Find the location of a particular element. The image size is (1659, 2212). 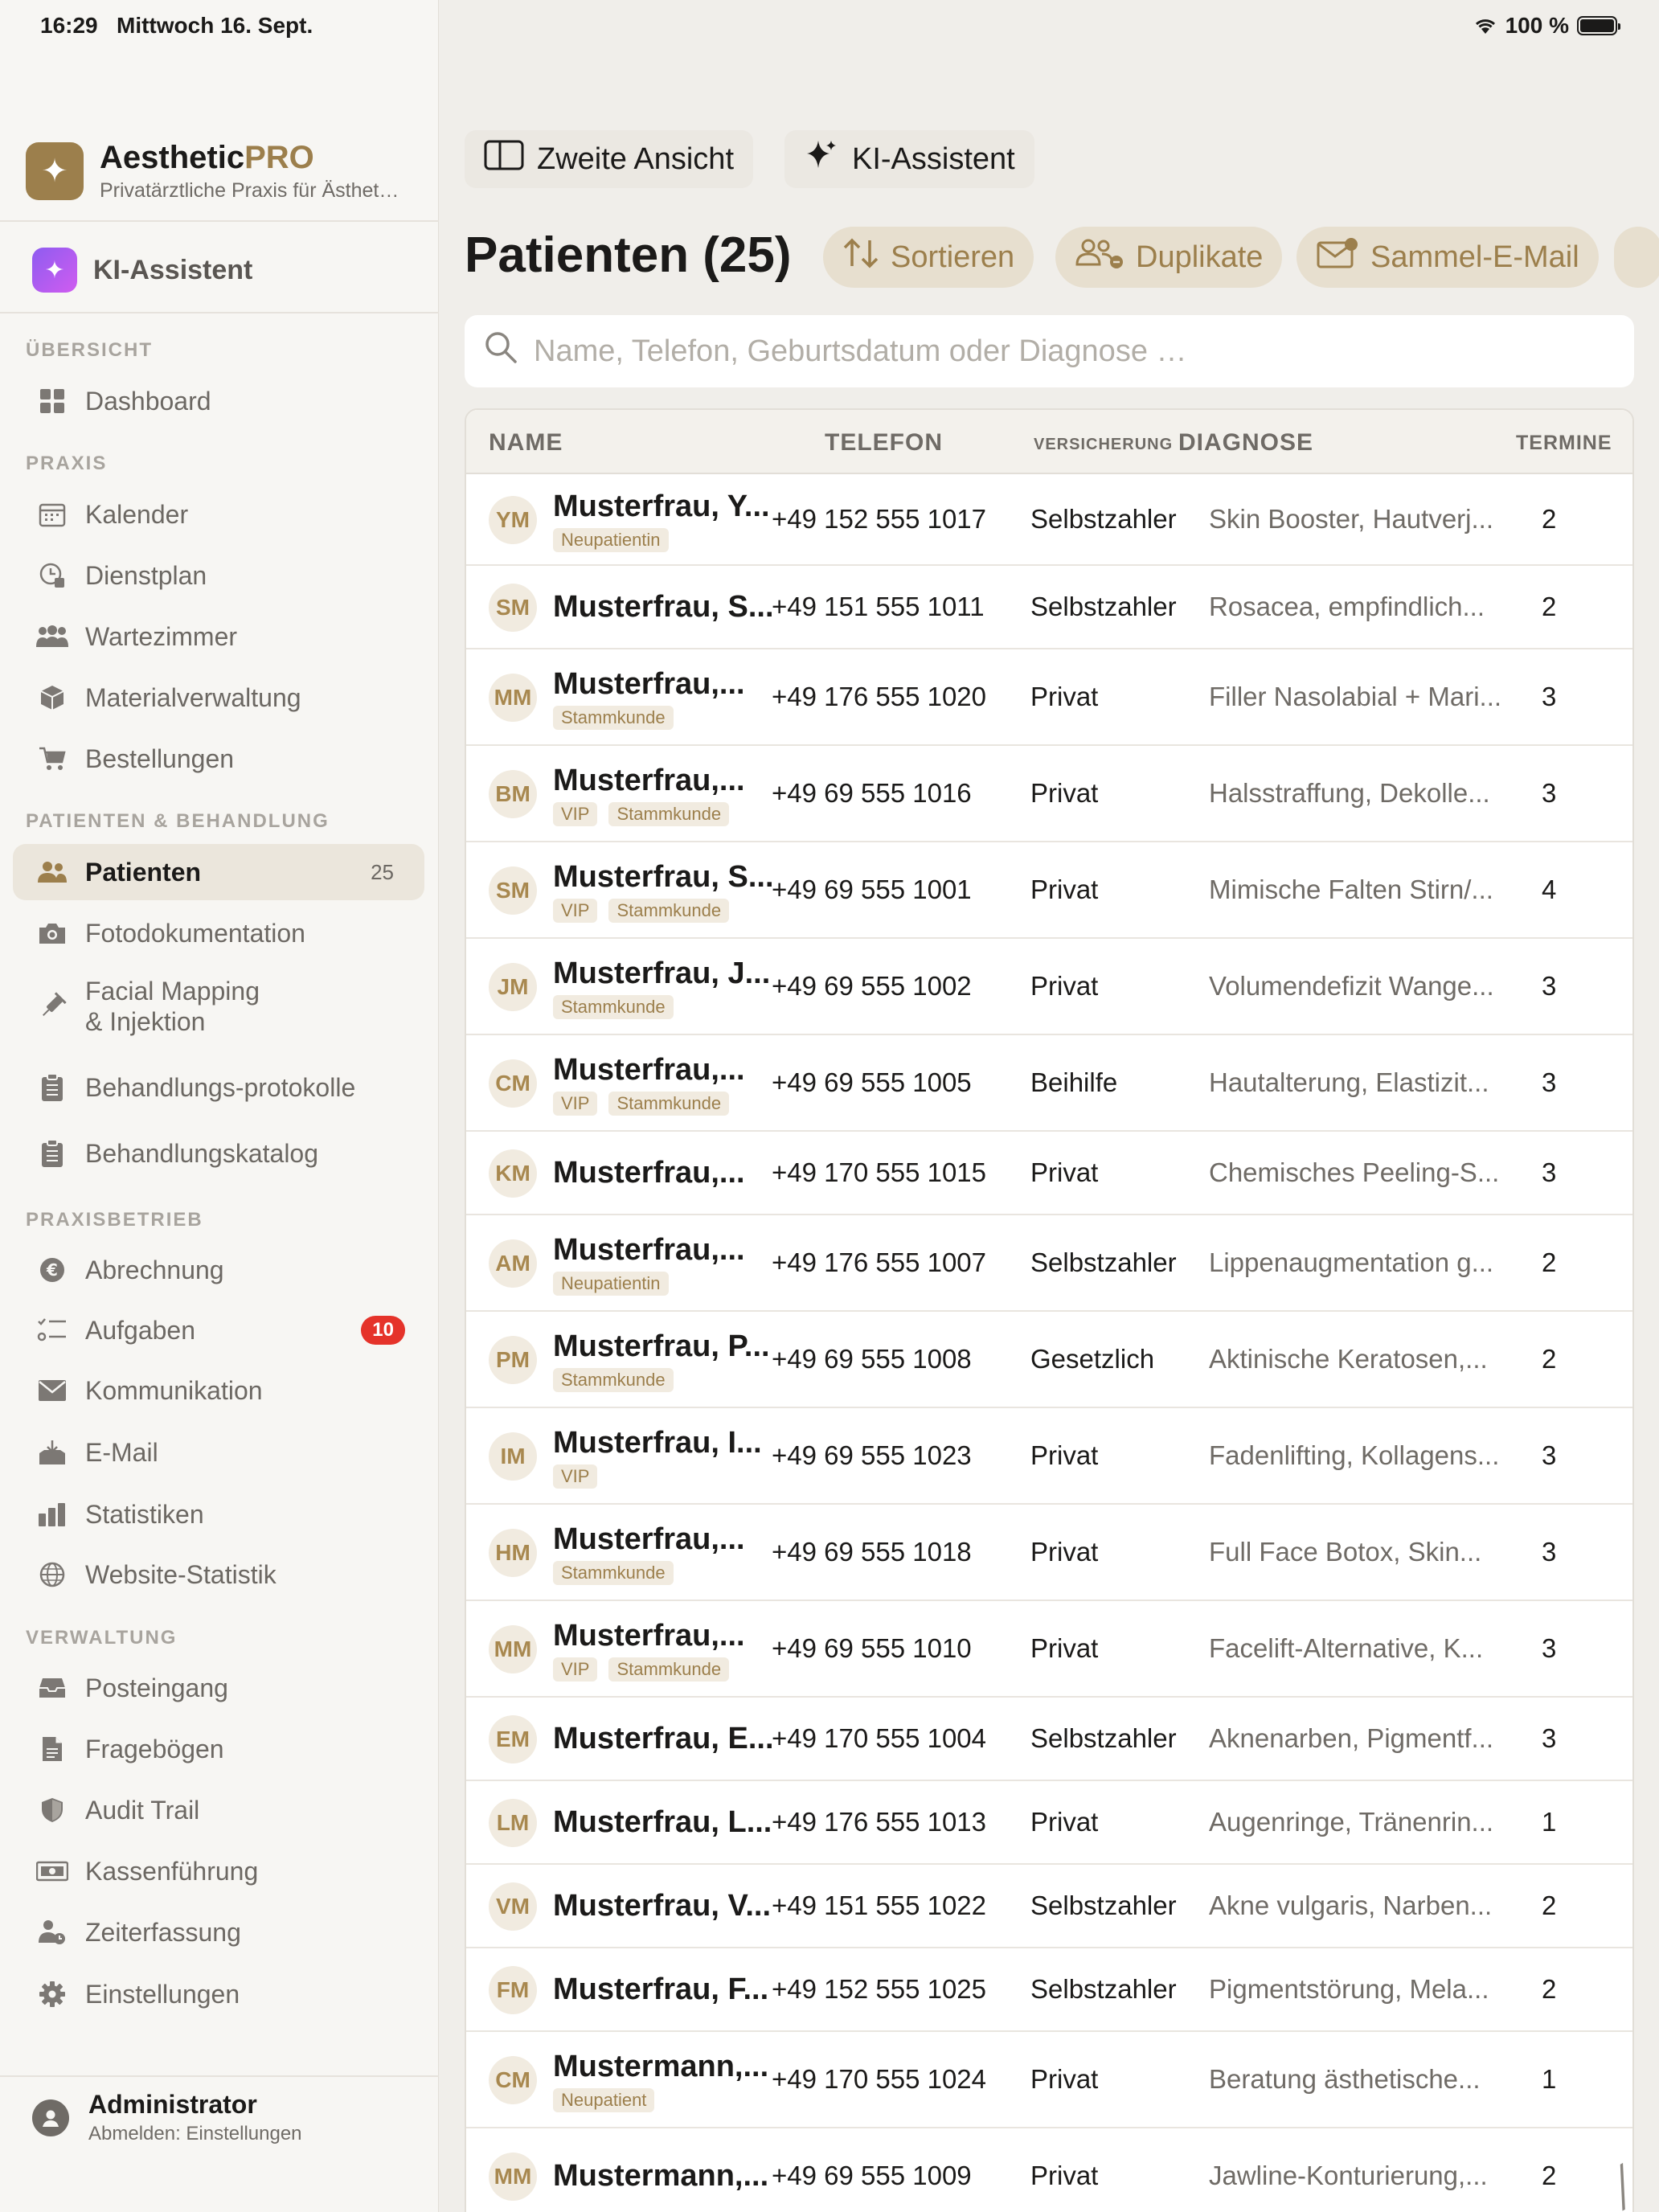

sidebar-item-dashboard: Dashboard is located at coordinates (218, 401).